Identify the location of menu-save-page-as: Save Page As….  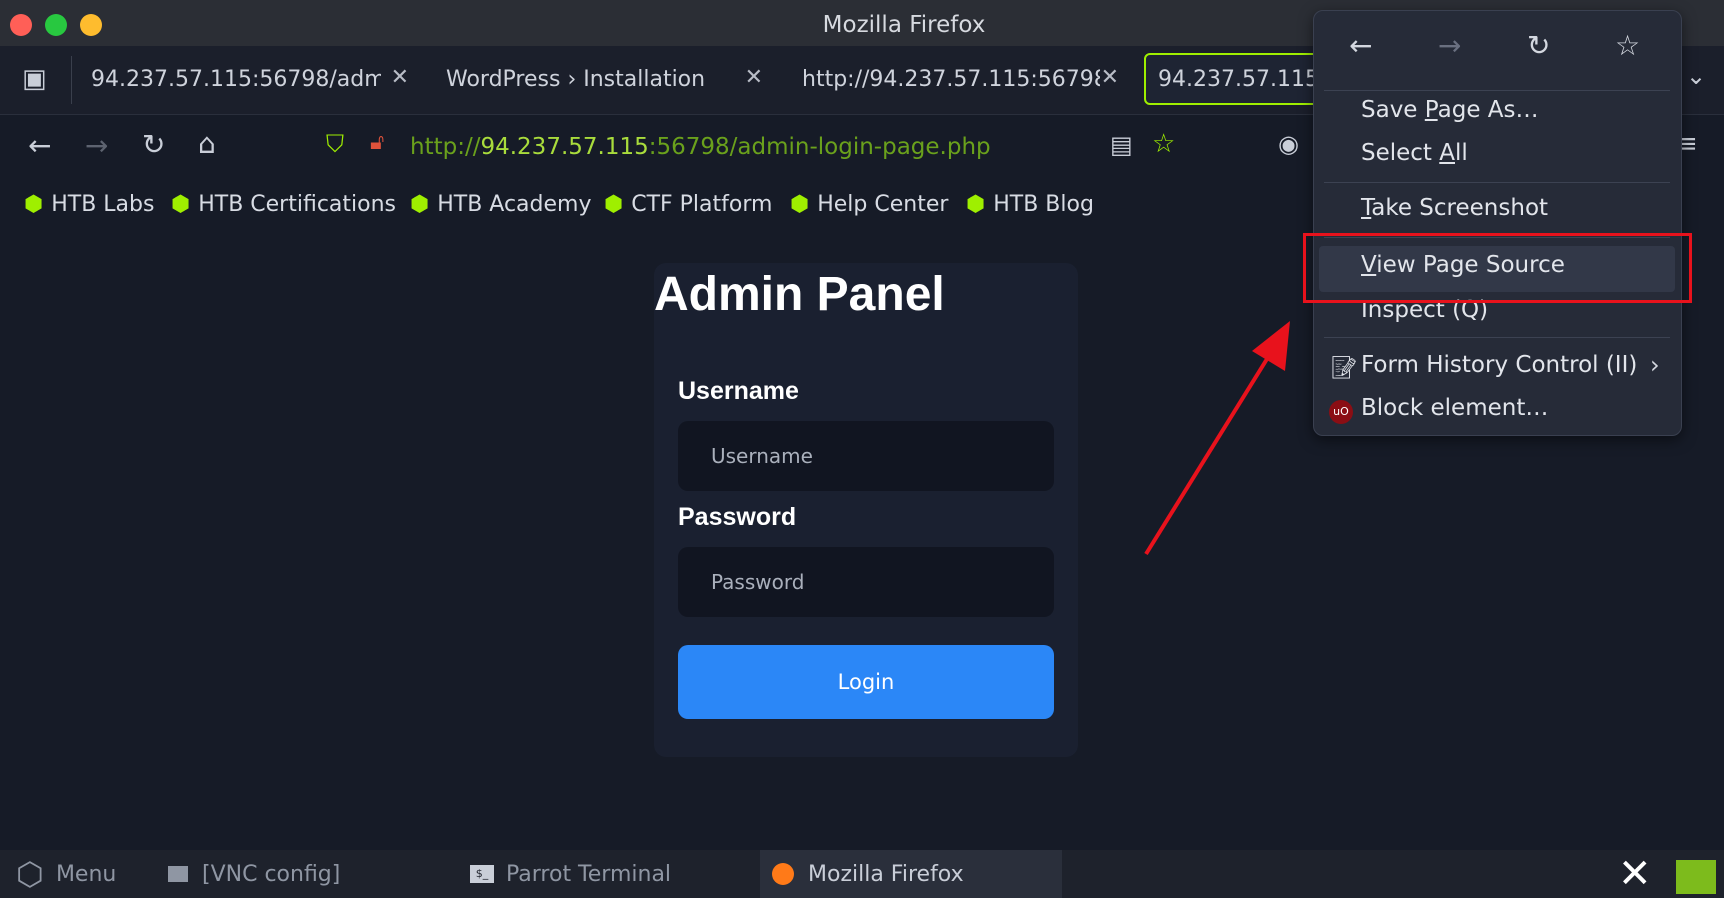
(1450, 110).